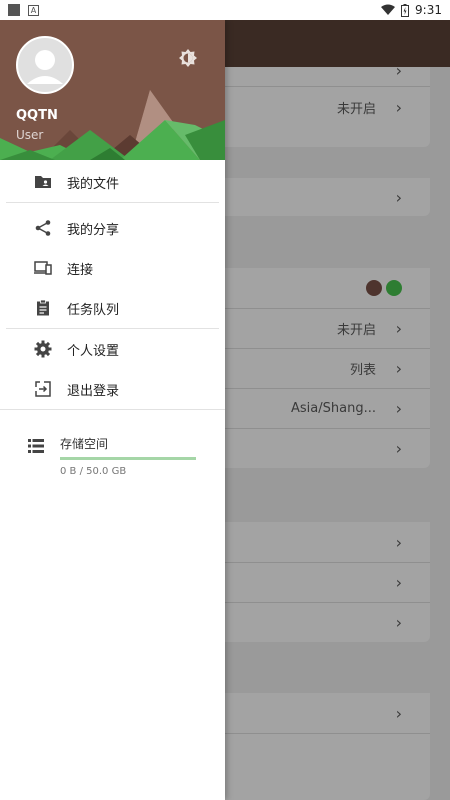 This screenshot has width=450, height=800. I want to click on drawer-menu-secondary: 我的分享 连接 任务队列, so click(112, 268).